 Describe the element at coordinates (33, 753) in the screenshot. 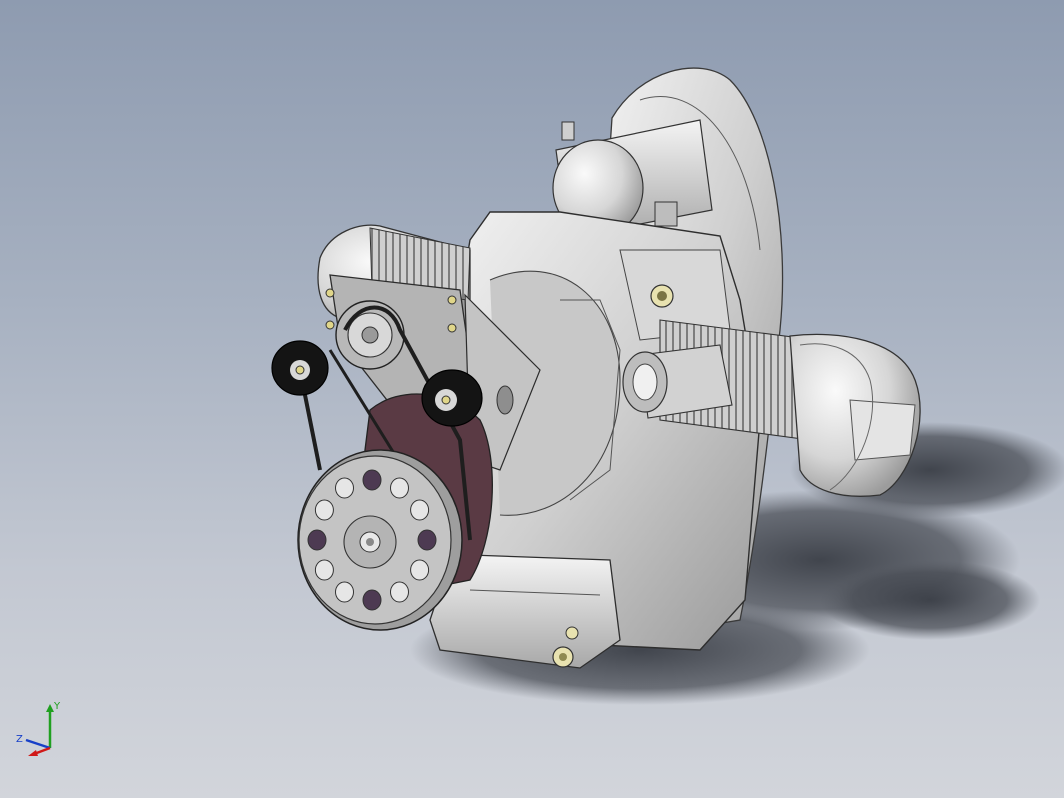

I see `x-axis-arrow` at that location.